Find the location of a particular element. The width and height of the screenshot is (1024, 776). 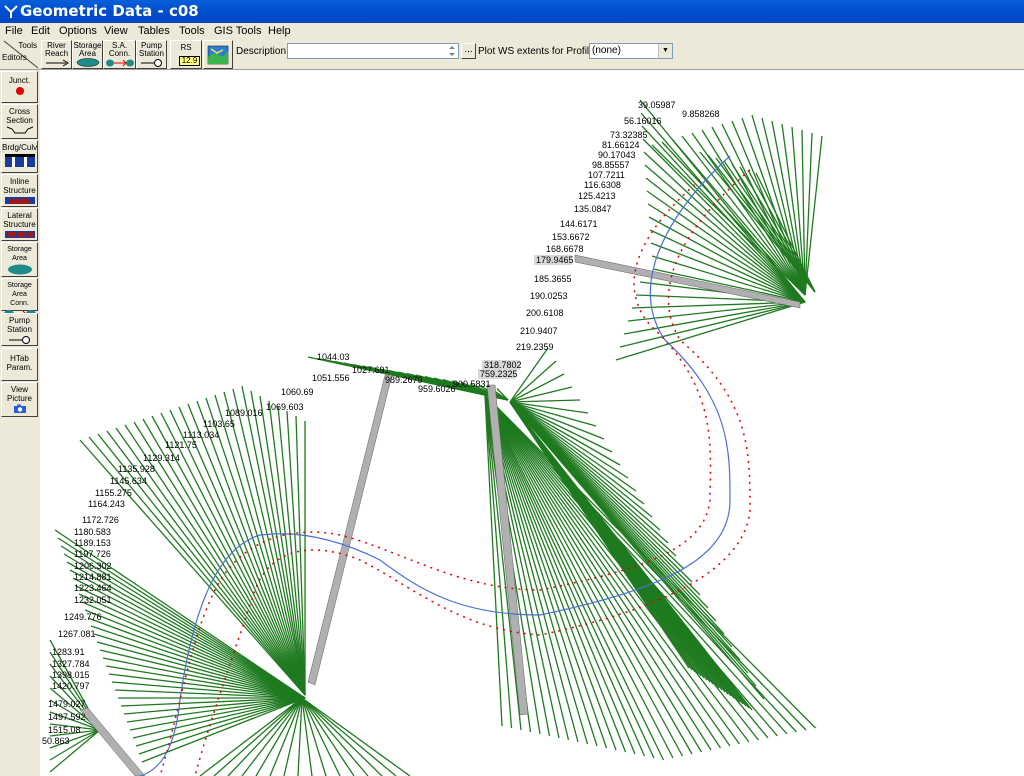

profile-select: (none) ▼ is located at coordinates (631, 51).